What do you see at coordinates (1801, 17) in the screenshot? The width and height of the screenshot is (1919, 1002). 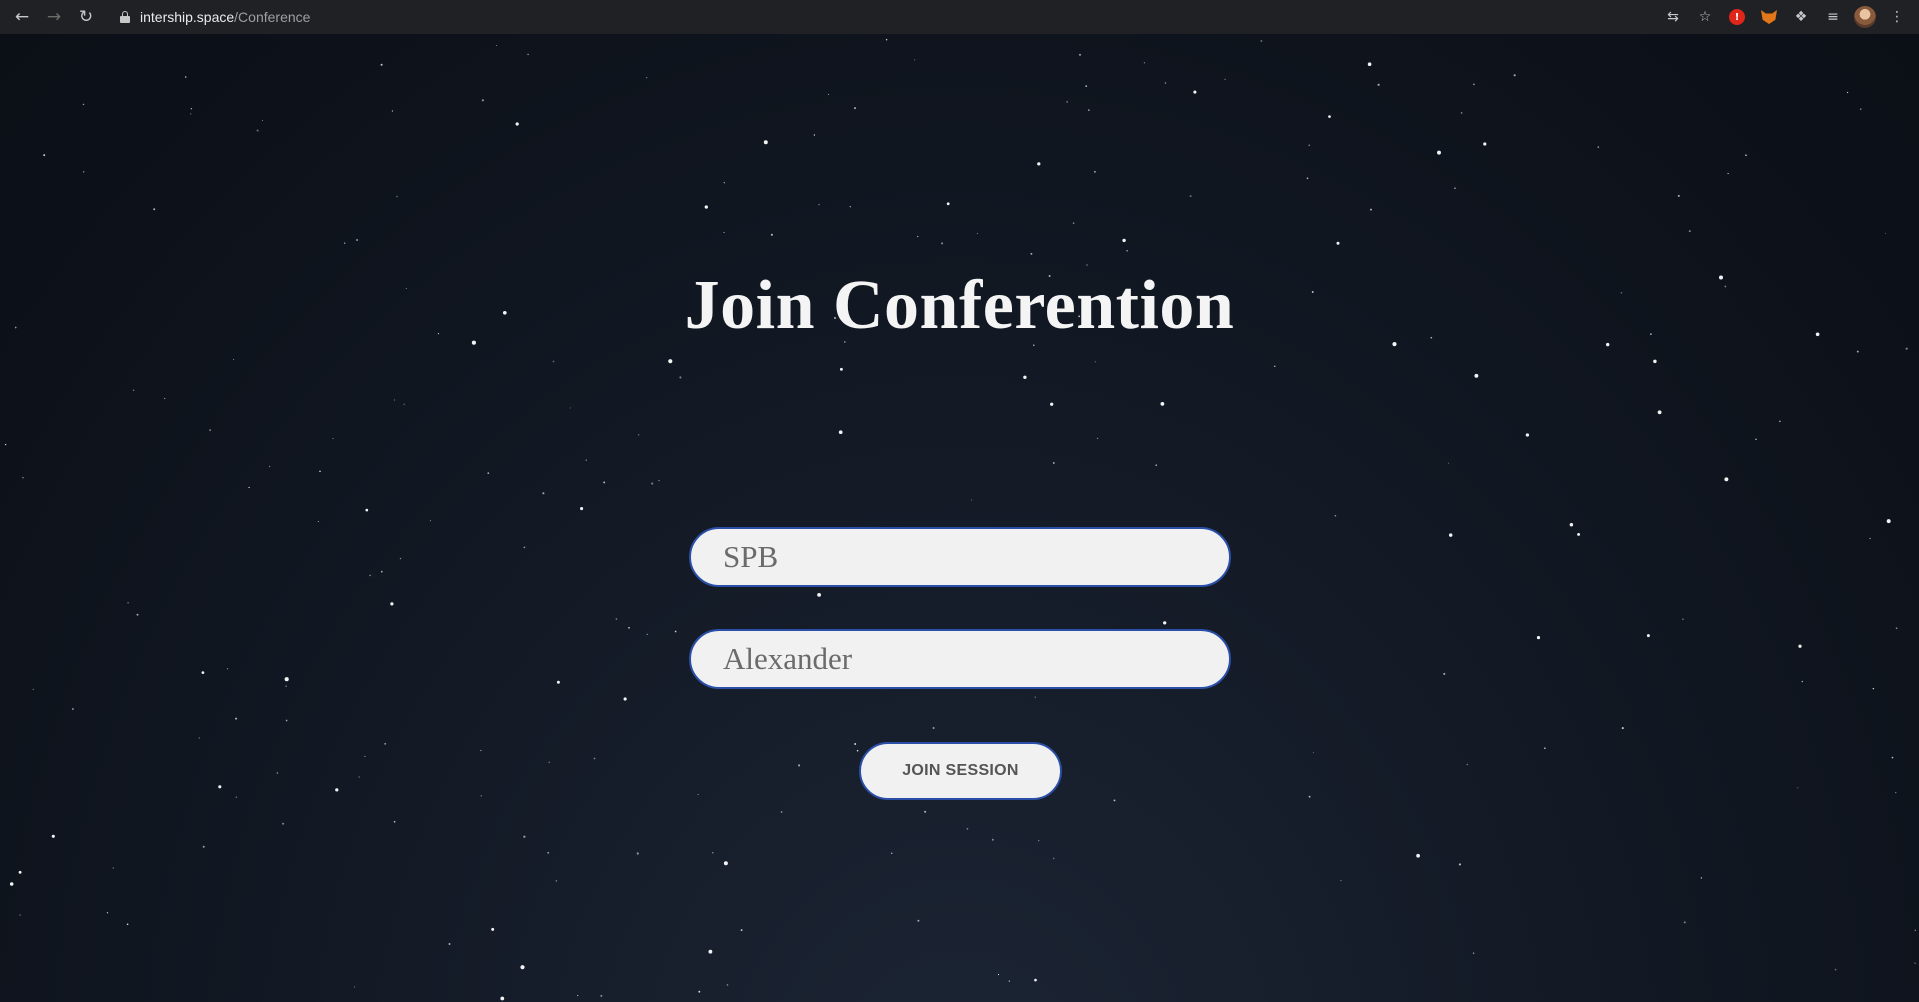 I see `extensions-puzzle-icon: ❖` at bounding box center [1801, 17].